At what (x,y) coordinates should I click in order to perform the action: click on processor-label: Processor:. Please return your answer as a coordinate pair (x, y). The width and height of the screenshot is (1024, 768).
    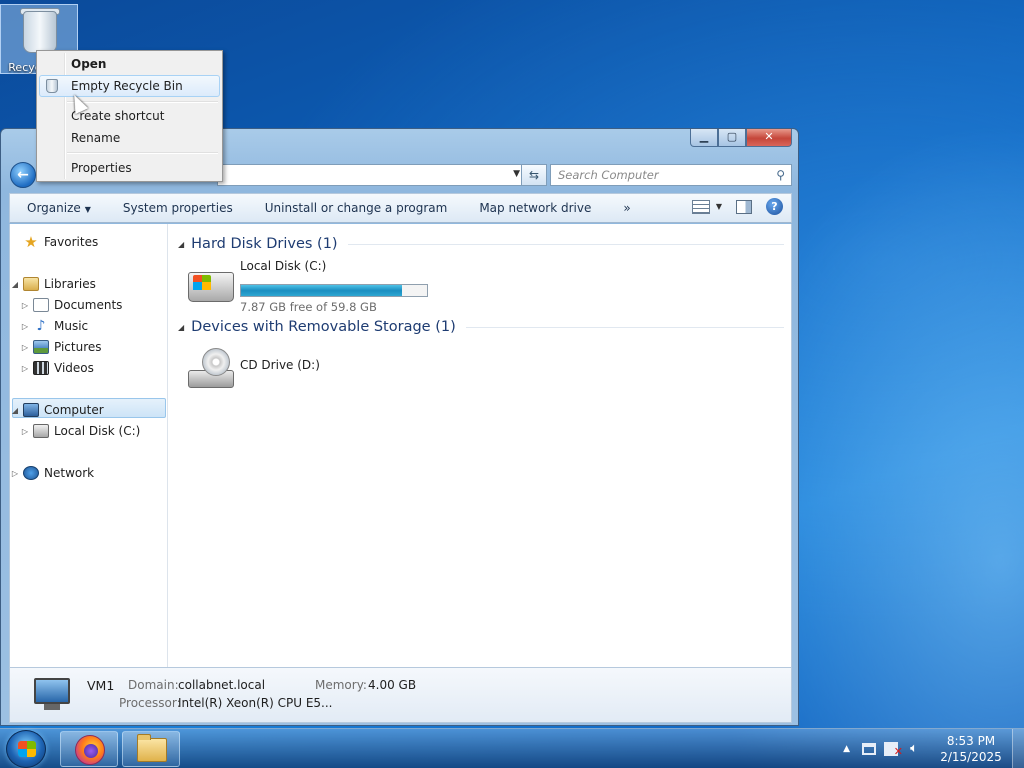
    Looking at the image, I should click on (150, 703).